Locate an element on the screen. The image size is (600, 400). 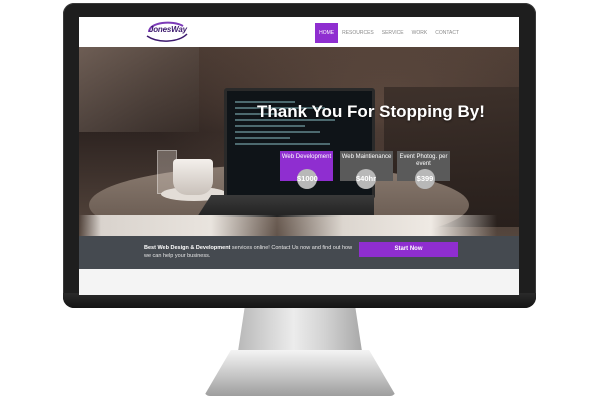
service-title: Web Development is located at coordinates (306, 157).